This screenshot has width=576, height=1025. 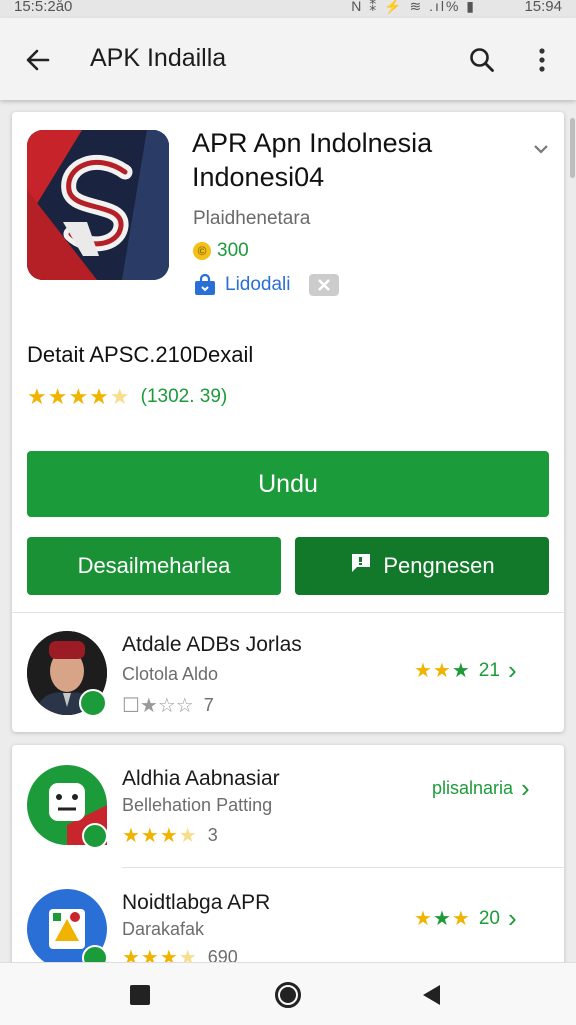 I want to click on app-title: APR Apn Indolnesia Indonesi04, so click(x=312, y=160).